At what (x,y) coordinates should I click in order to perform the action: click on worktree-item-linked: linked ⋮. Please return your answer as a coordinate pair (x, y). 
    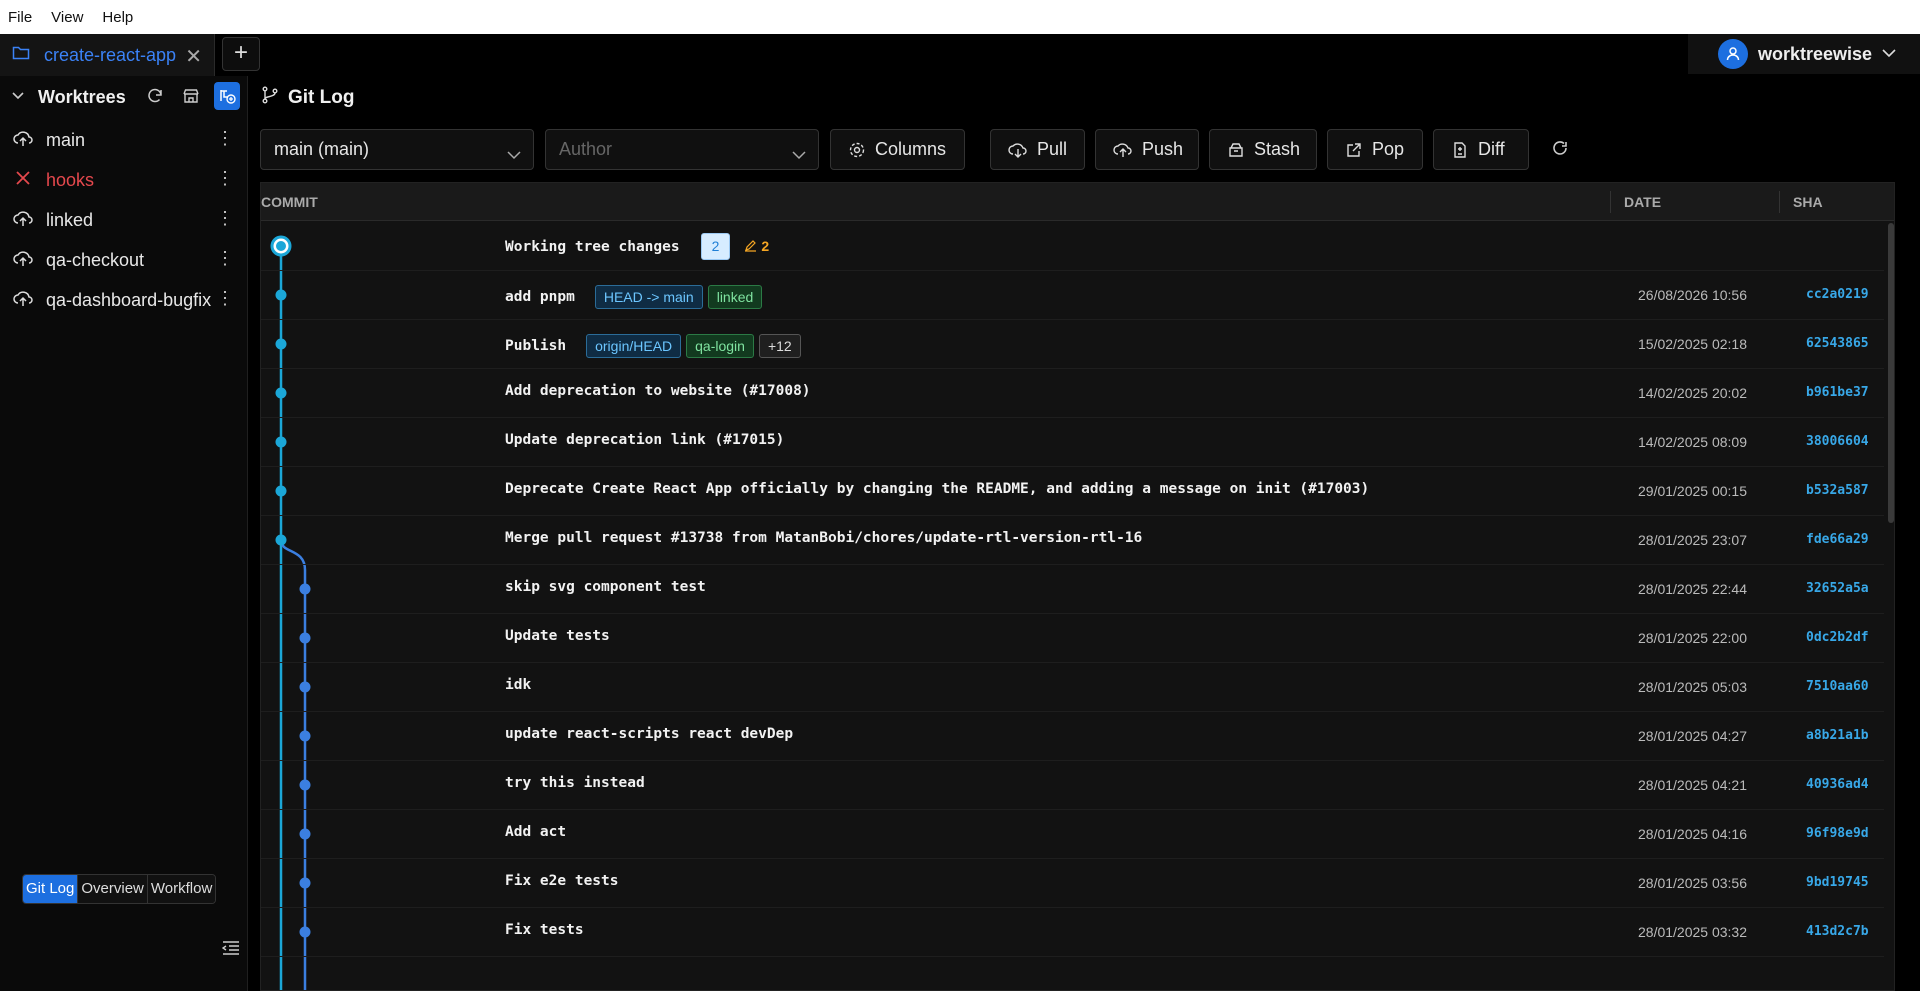
    Looking at the image, I should click on (124, 220).